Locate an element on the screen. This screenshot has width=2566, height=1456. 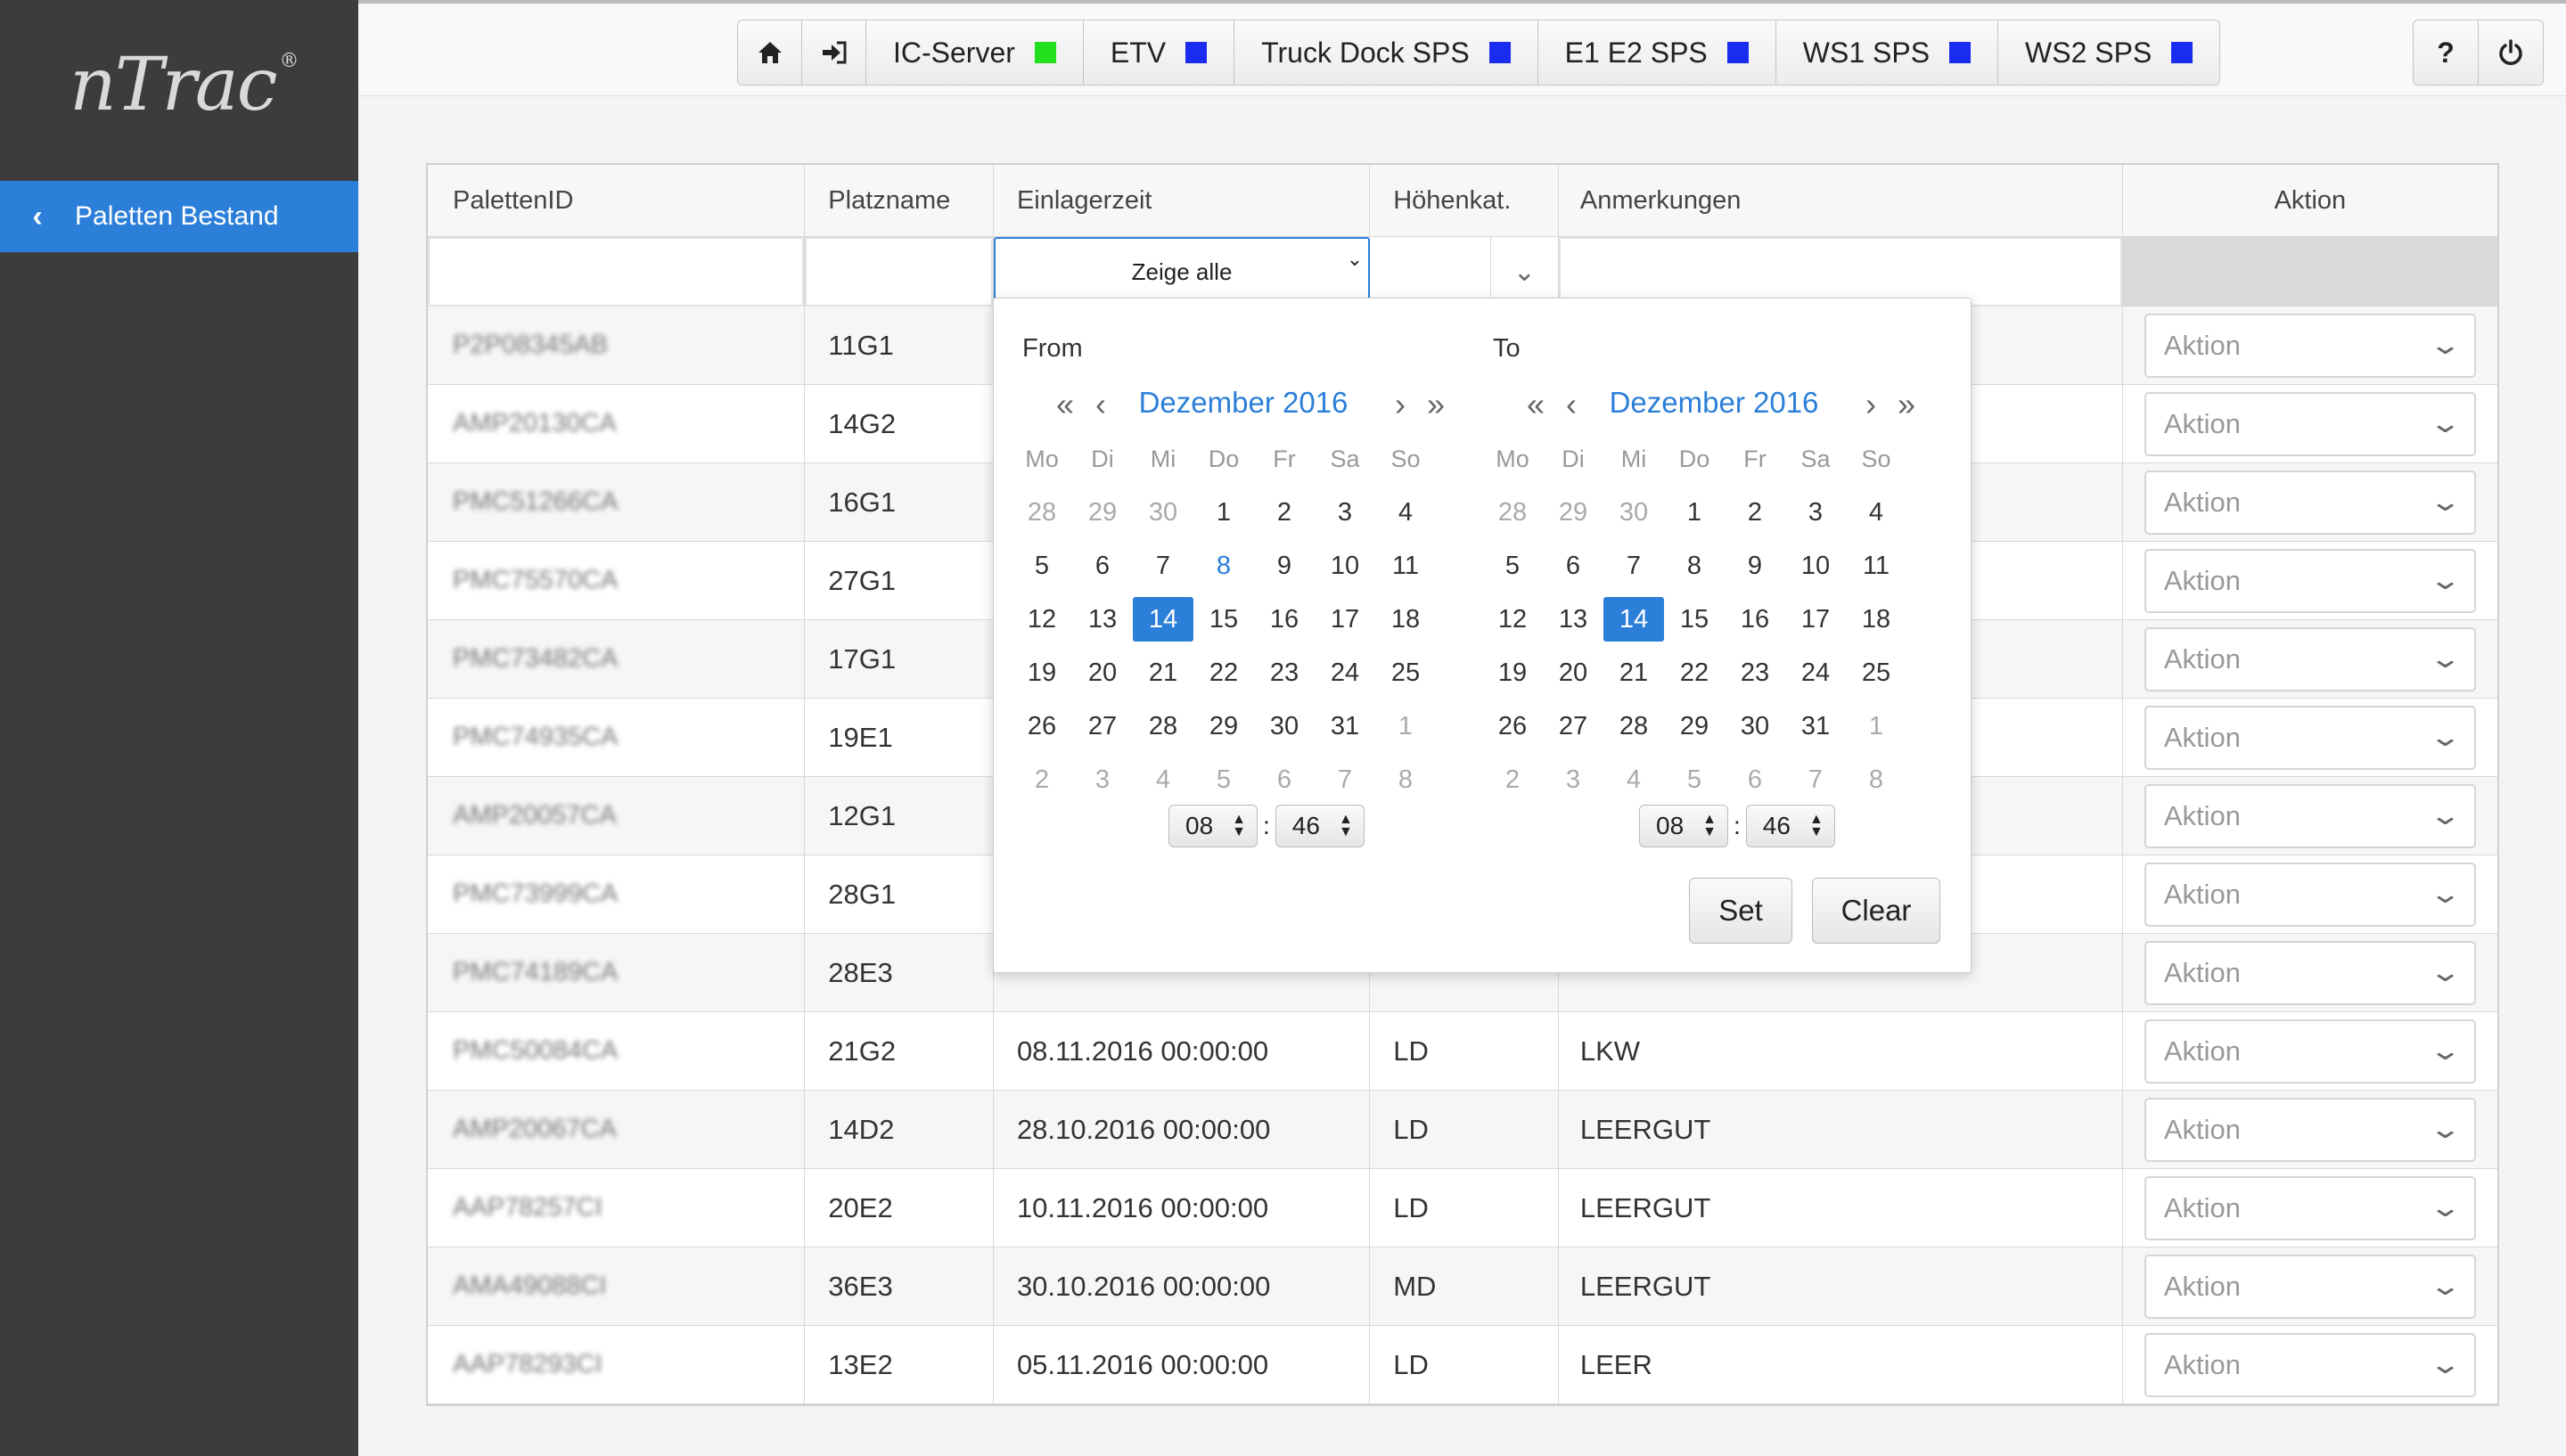
to-day-cell: 10 is located at coordinates (1815, 566).